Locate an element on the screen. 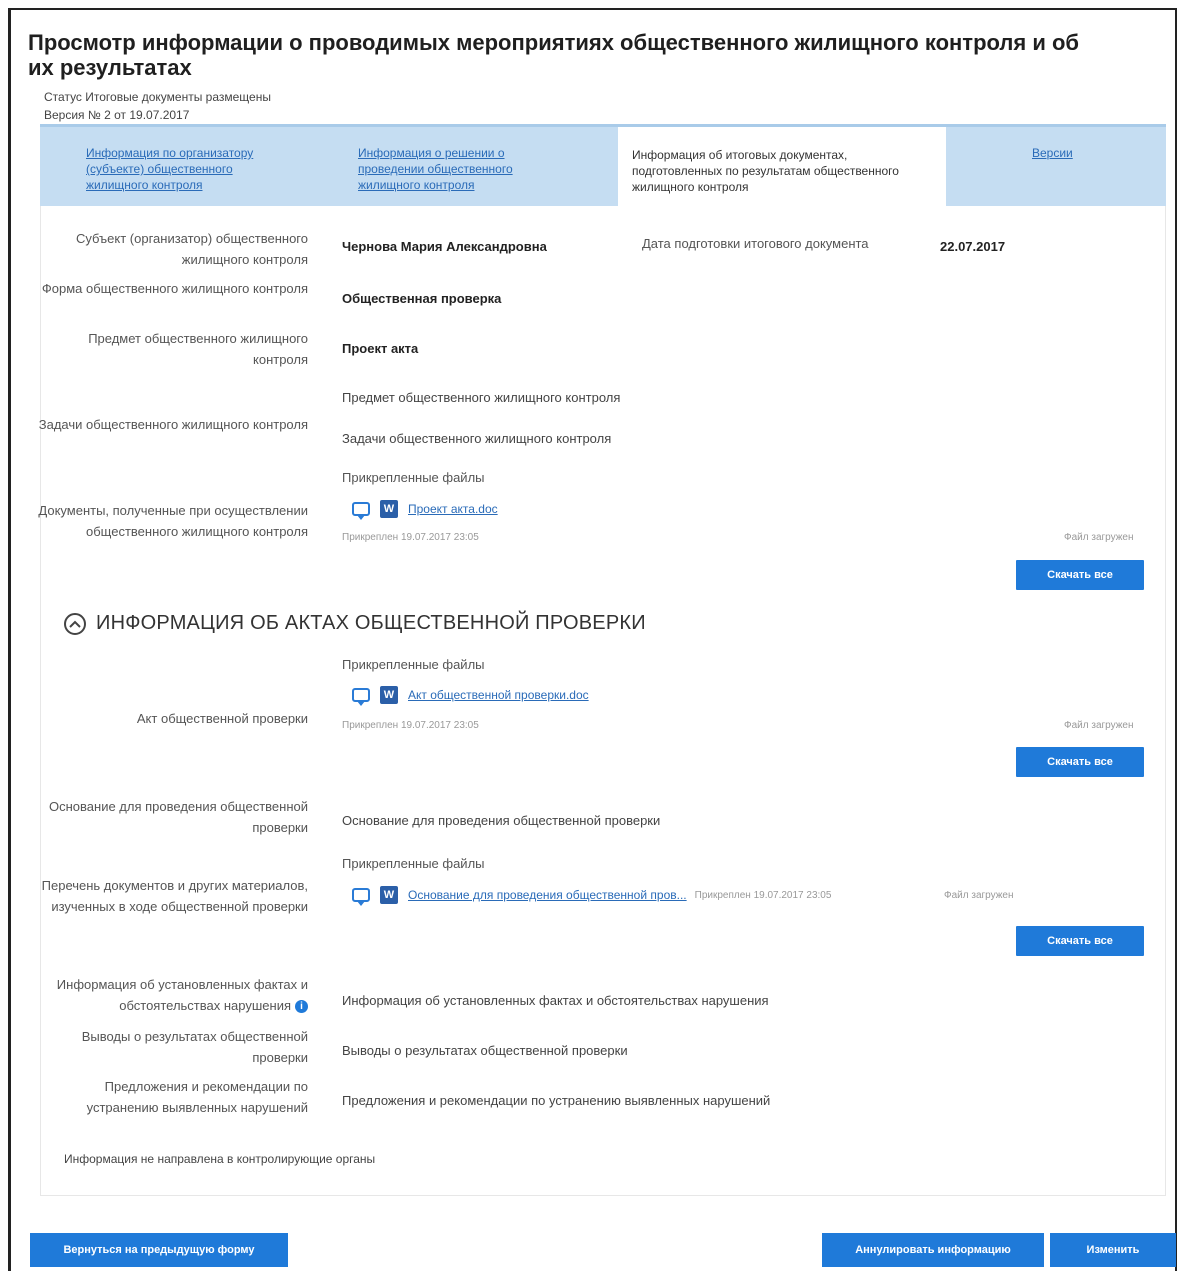  info-icon: i is located at coordinates (301, 1007).